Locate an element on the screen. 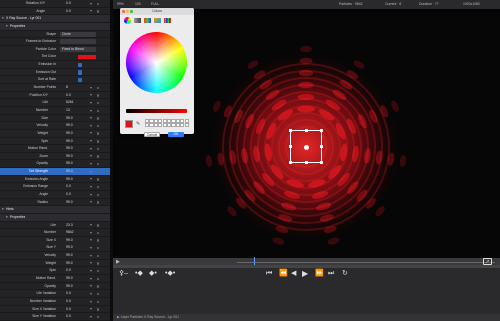 This screenshot has height=321, width=500. inspector-row: Particle Color Fixed to Blend is located at coordinates (55, 49).